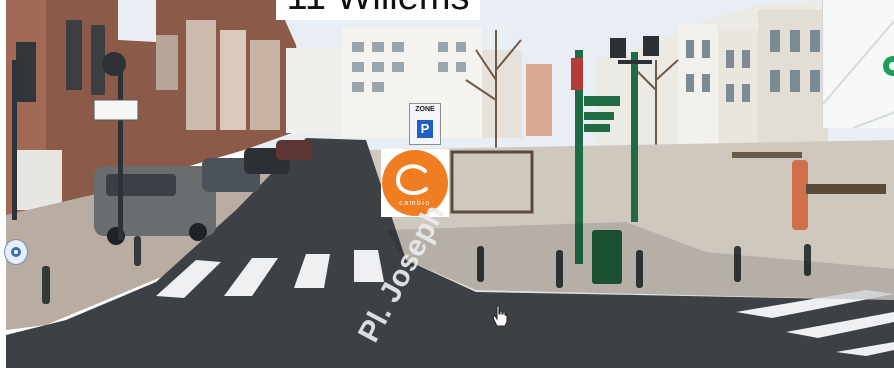 The image size is (894, 368). I want to click on minimap-panel, so click(858, 64).